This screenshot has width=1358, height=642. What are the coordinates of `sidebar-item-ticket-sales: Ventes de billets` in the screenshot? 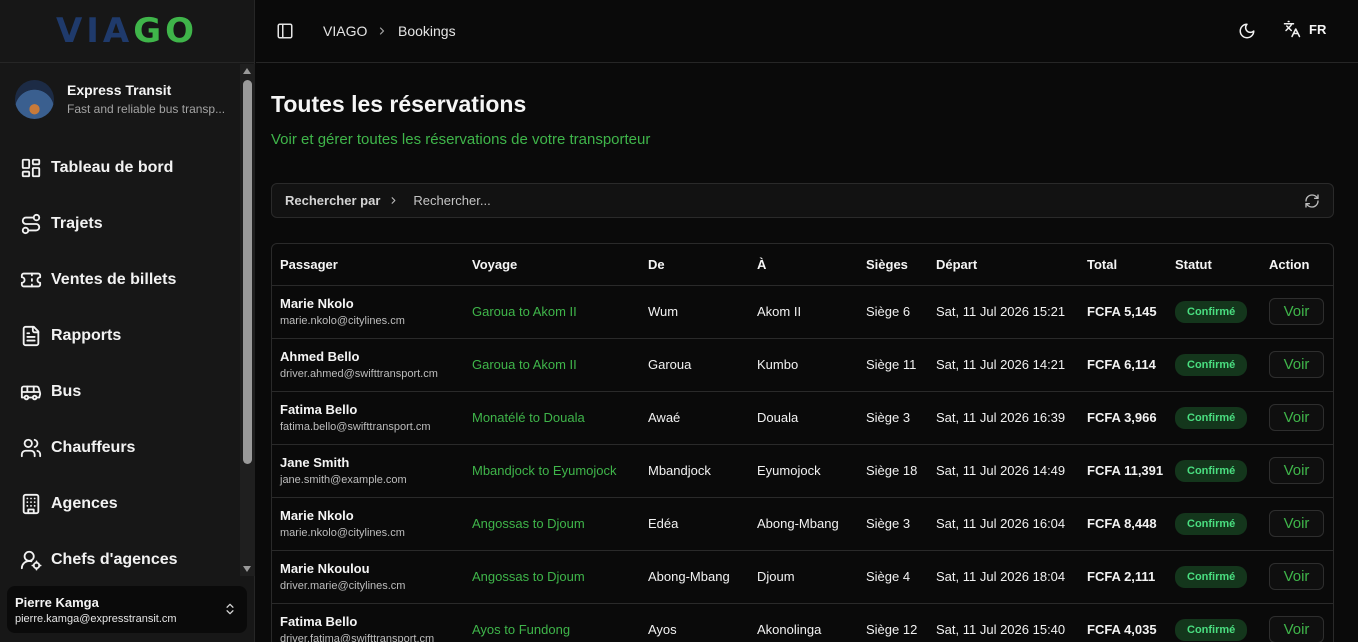 It's located at (120, 280).